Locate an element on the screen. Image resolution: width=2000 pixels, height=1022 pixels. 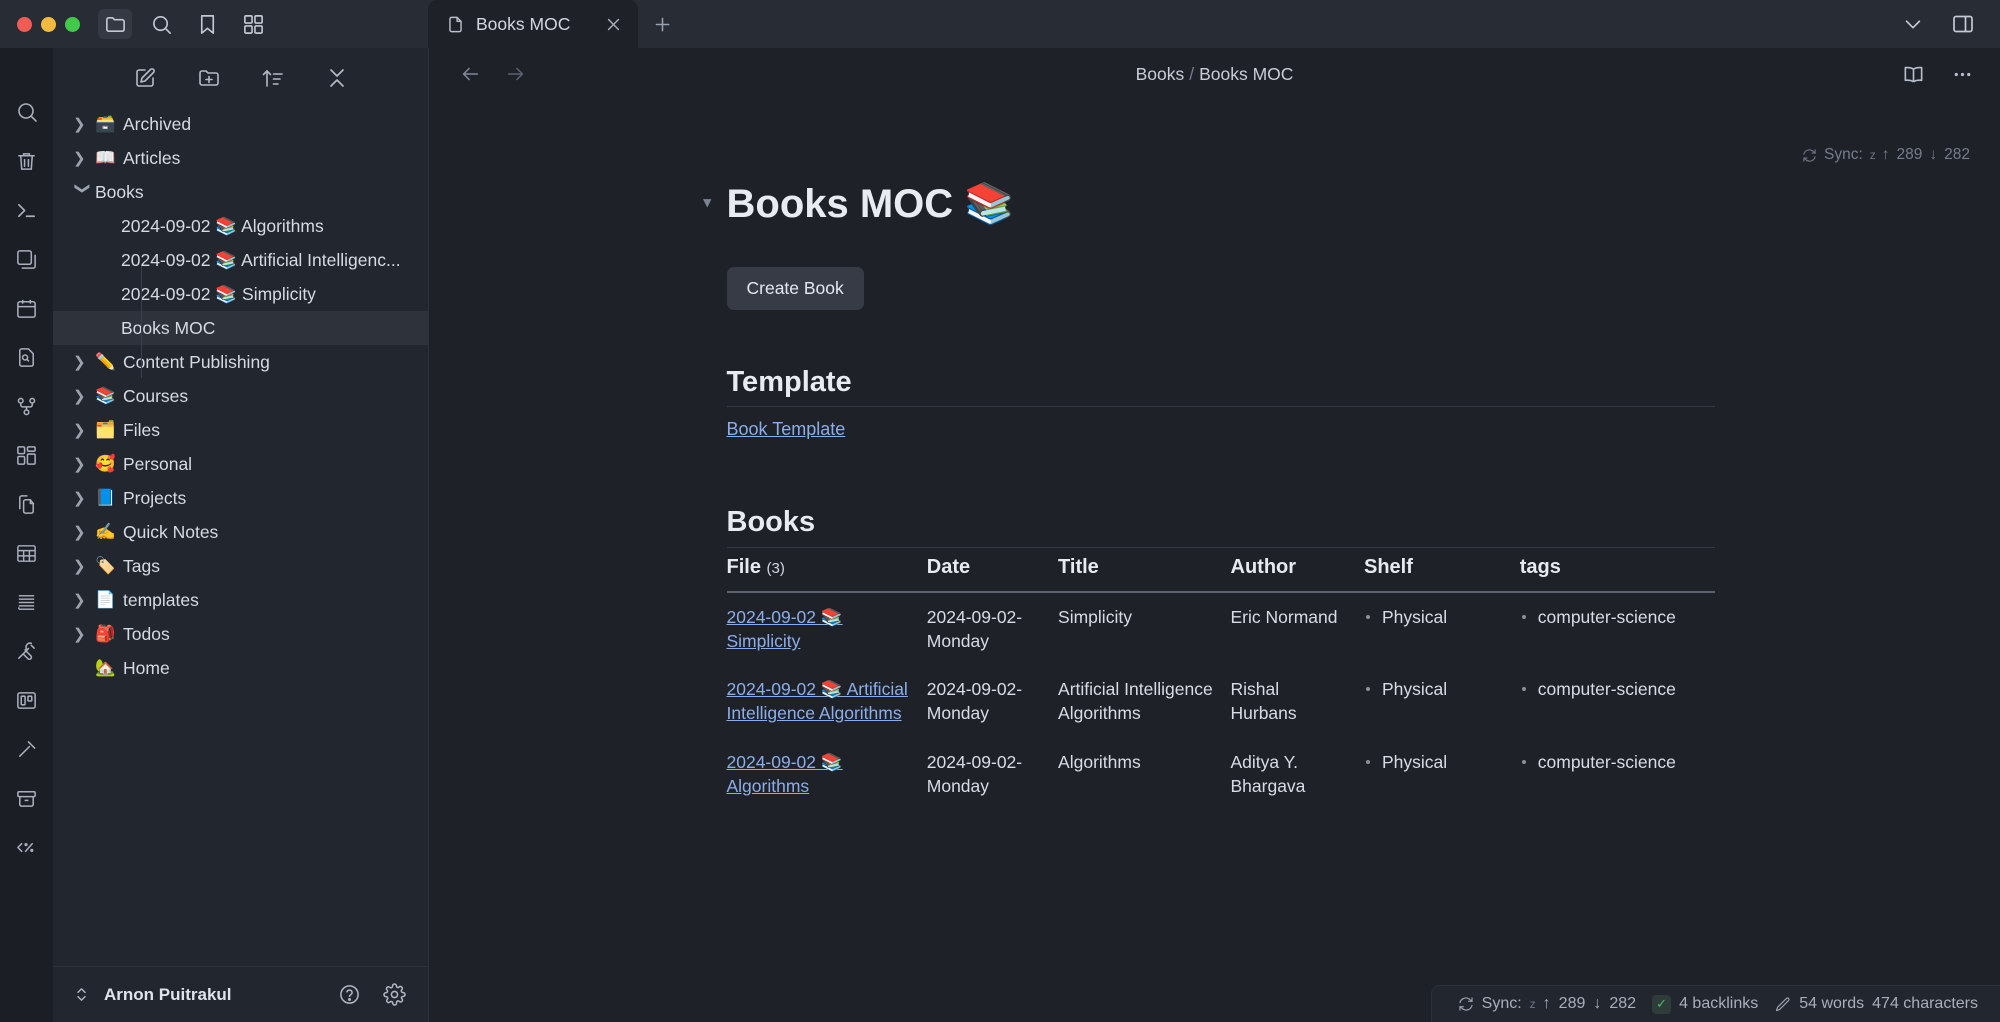
calendar-icon is located at coordinates (27, 308).